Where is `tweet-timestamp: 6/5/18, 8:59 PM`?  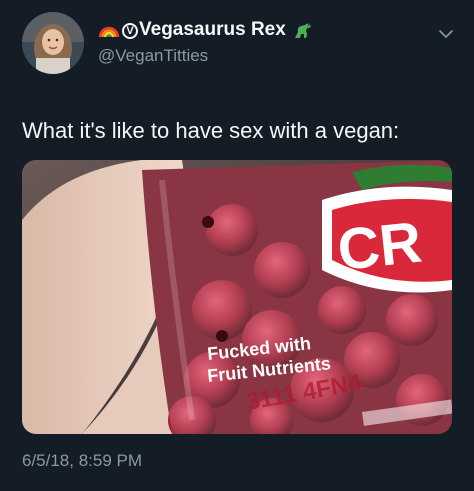 tweet-timestamp: 6/5/18, 8:59 PM is located at coordinates (82, 461).